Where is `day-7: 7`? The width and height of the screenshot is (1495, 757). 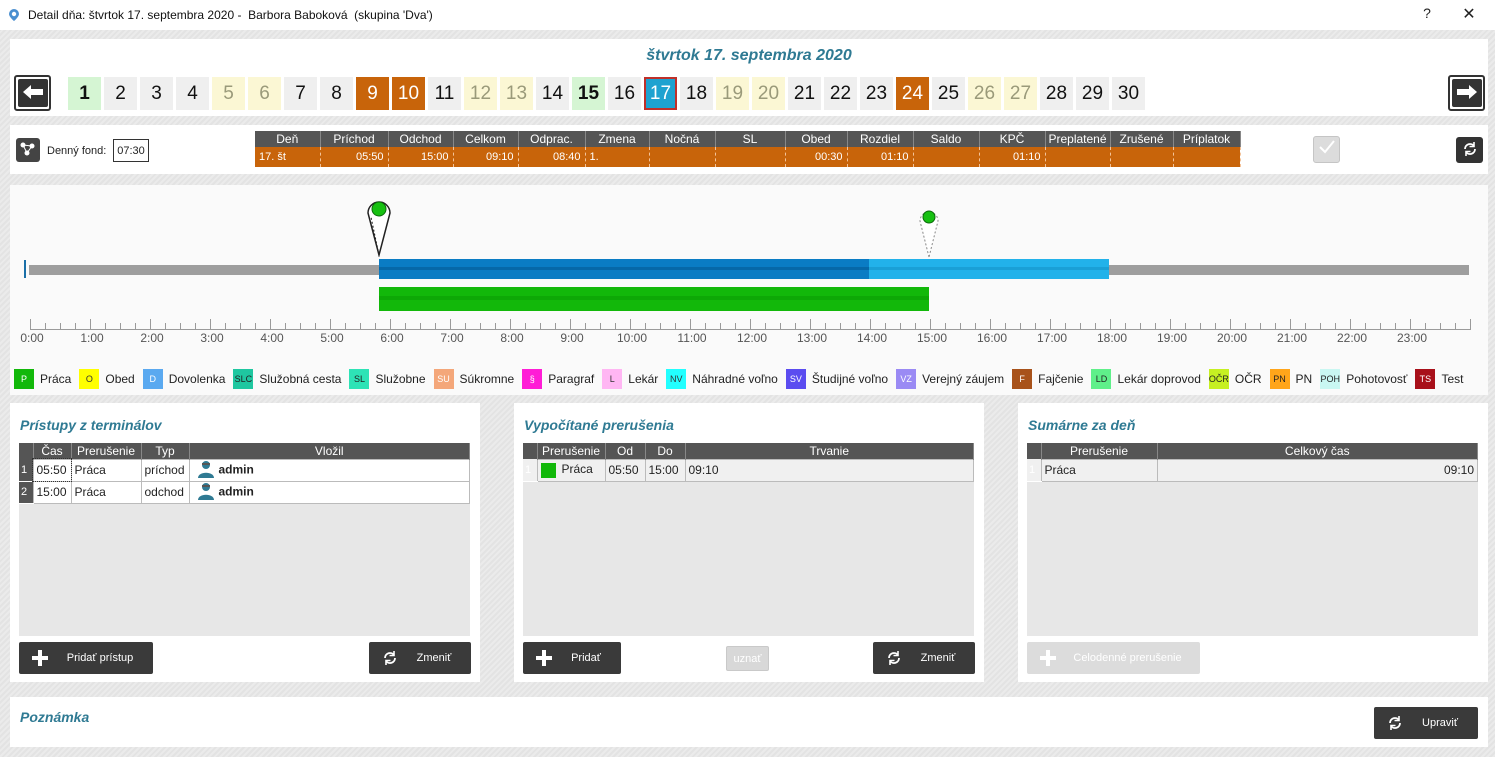
day-7: 7 is located at coordinates (300, 93).